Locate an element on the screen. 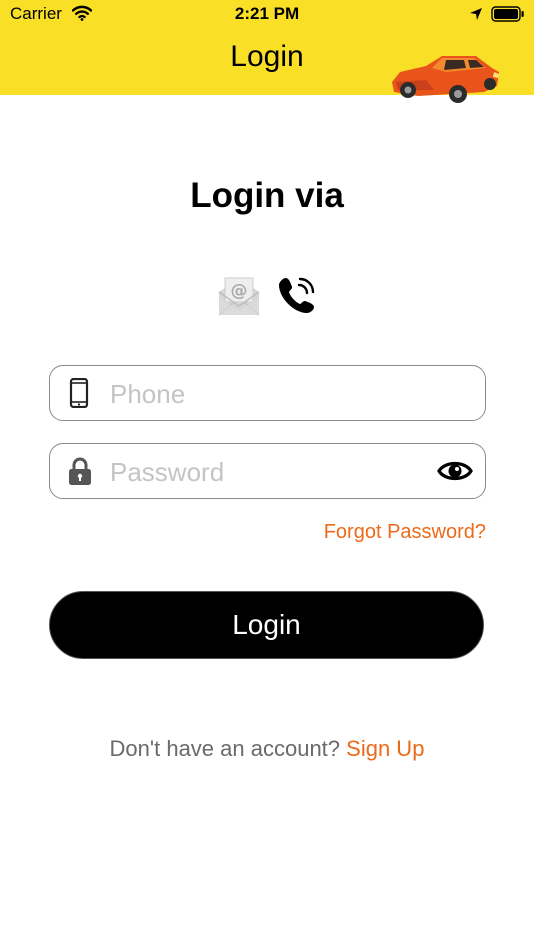 The height and width of the screenshot is (950, 534). page-heading: Login via is located at coordinates (267, 195).